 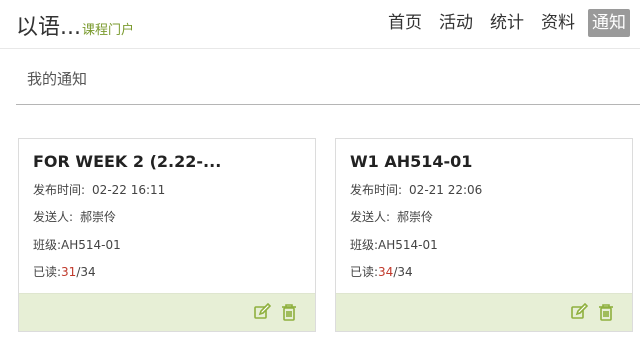 I want to click on notice-read-row: 已读:34/34, so click(x=381, y=271).